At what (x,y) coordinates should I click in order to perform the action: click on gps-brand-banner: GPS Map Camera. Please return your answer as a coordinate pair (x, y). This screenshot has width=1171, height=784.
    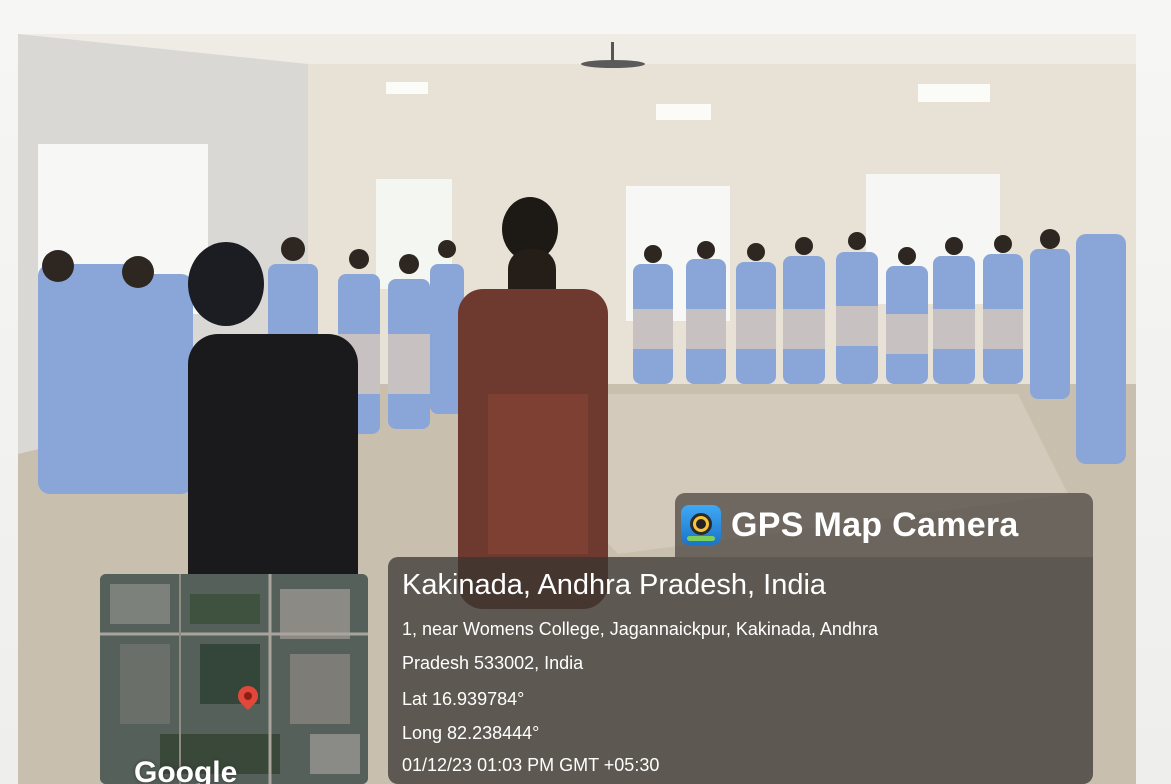
    Looking at the image, I should click on (884, 525).